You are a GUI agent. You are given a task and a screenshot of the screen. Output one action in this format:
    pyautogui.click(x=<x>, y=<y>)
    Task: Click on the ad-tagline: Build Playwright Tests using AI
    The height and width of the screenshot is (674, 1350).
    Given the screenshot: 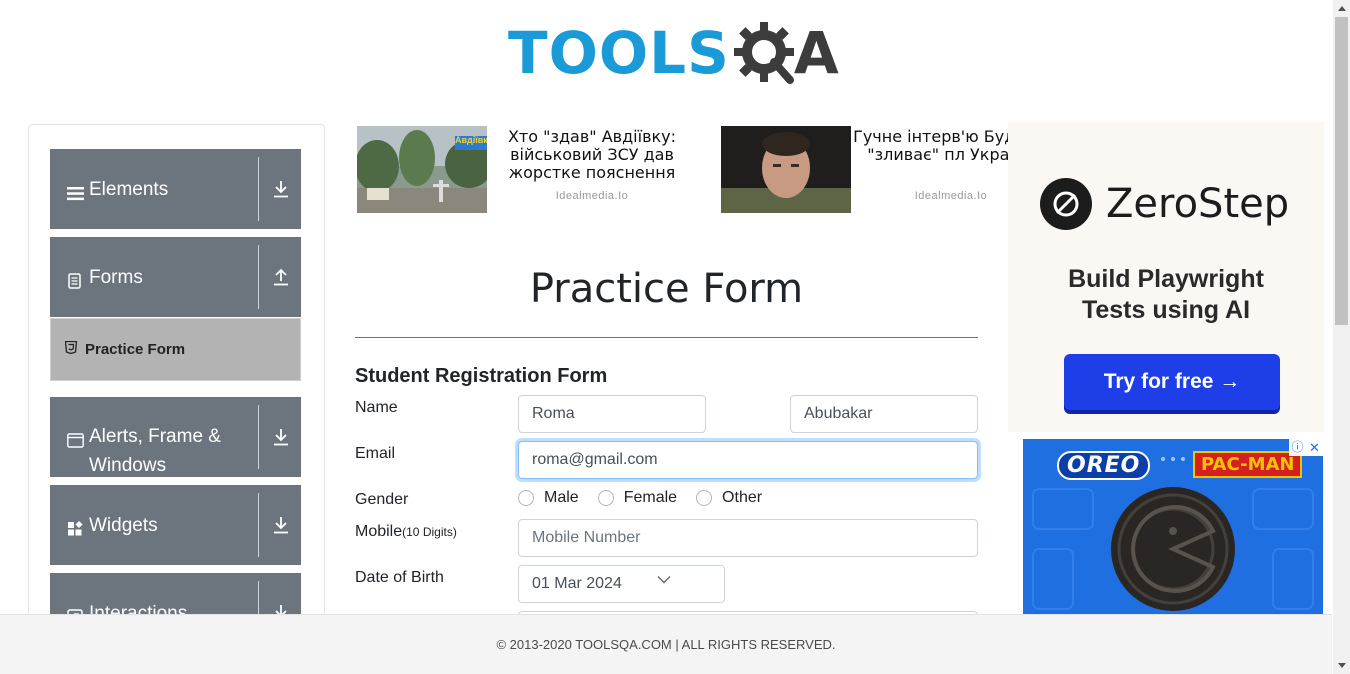 What is the action you would take?
    pyautogui.click(x=1166, y=294)
    